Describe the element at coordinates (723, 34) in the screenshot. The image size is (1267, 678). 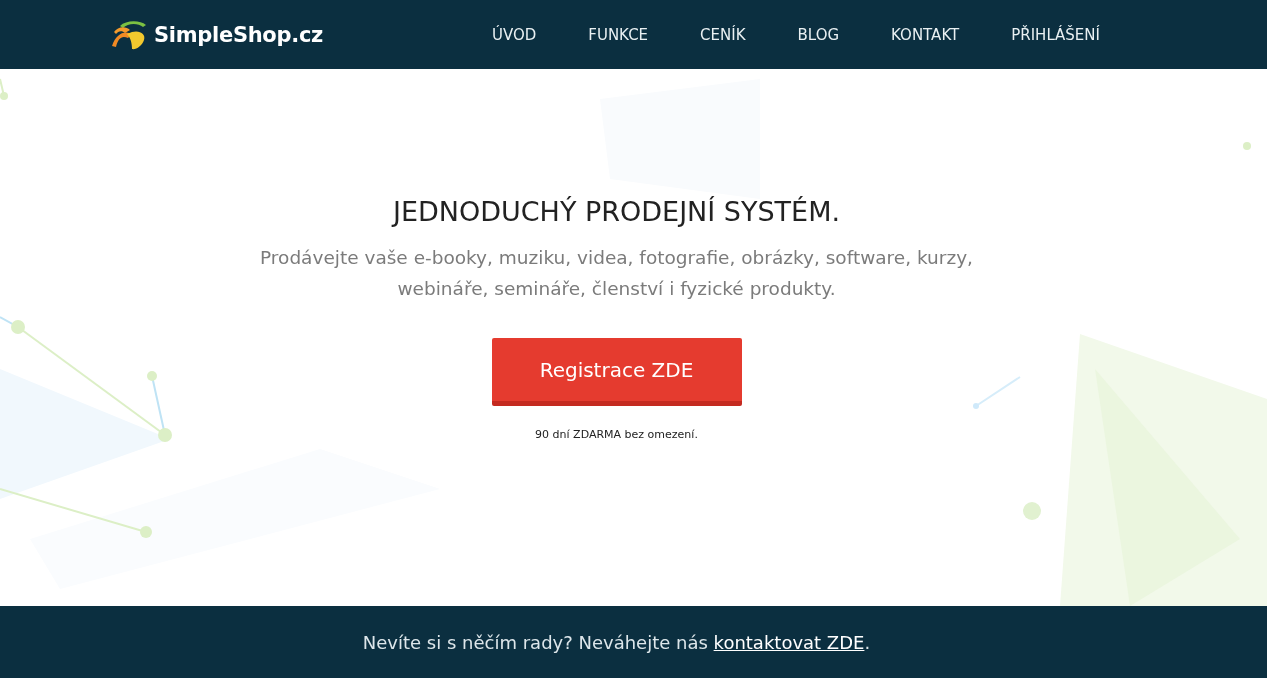
I see `nav-link: CENÍK` at that location.